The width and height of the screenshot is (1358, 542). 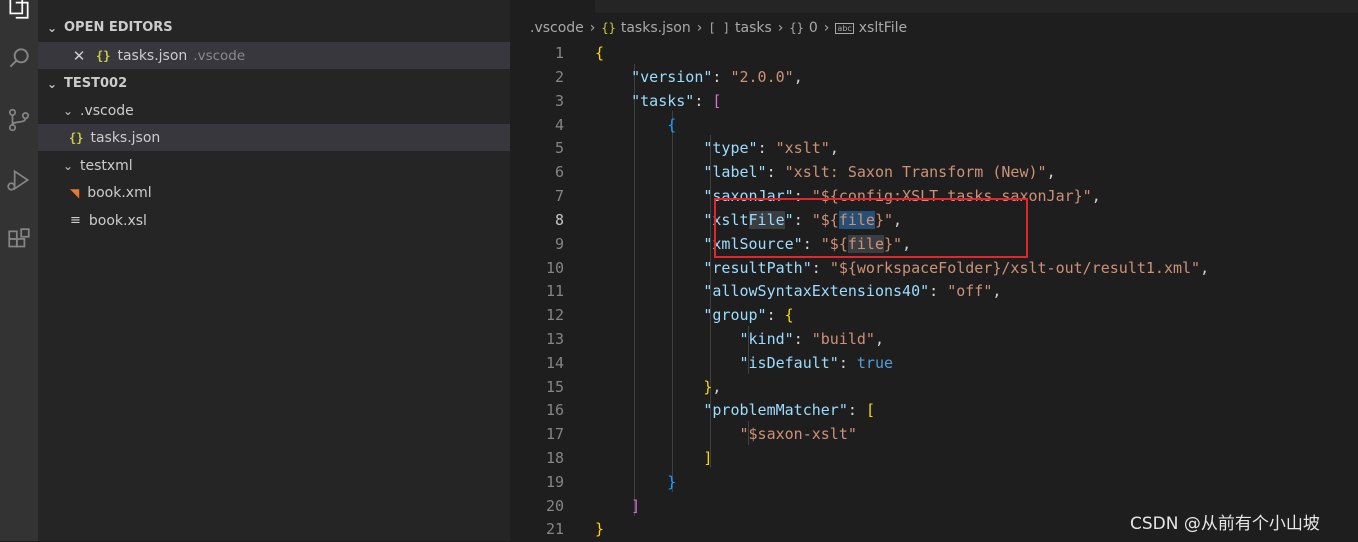 What do you see at coordinates (934, 316) in the screenshot?
I see `code-line: 12 "group": {` at bounding box center [934, 316].